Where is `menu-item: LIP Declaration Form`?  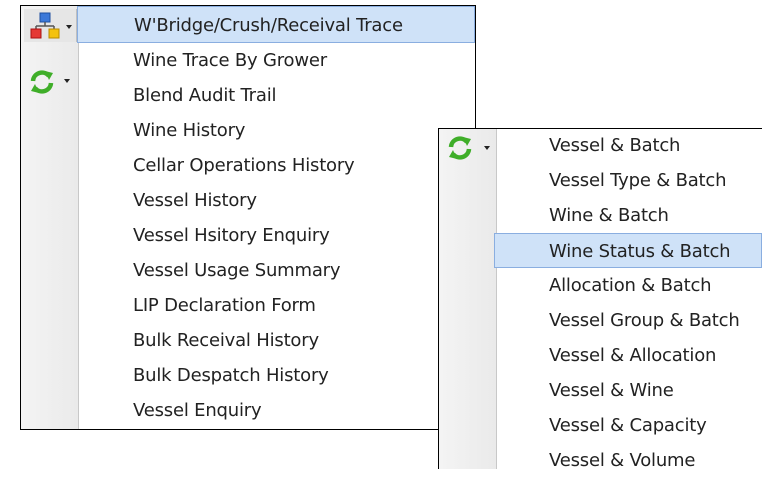 menu-item: LIP Declaration Form is located at coordinates (277, 305).